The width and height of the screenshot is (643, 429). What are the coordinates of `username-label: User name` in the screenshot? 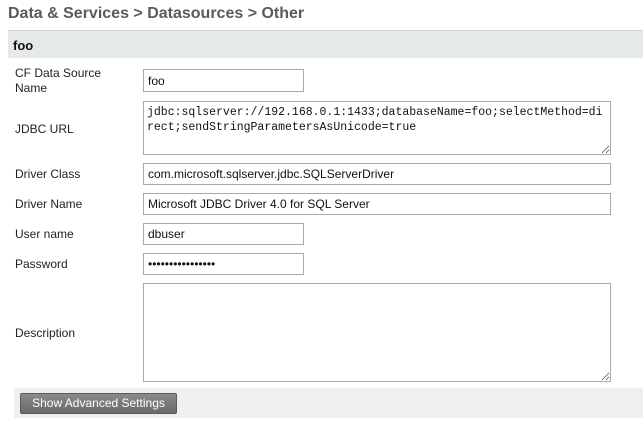 It's located at (44, 234).